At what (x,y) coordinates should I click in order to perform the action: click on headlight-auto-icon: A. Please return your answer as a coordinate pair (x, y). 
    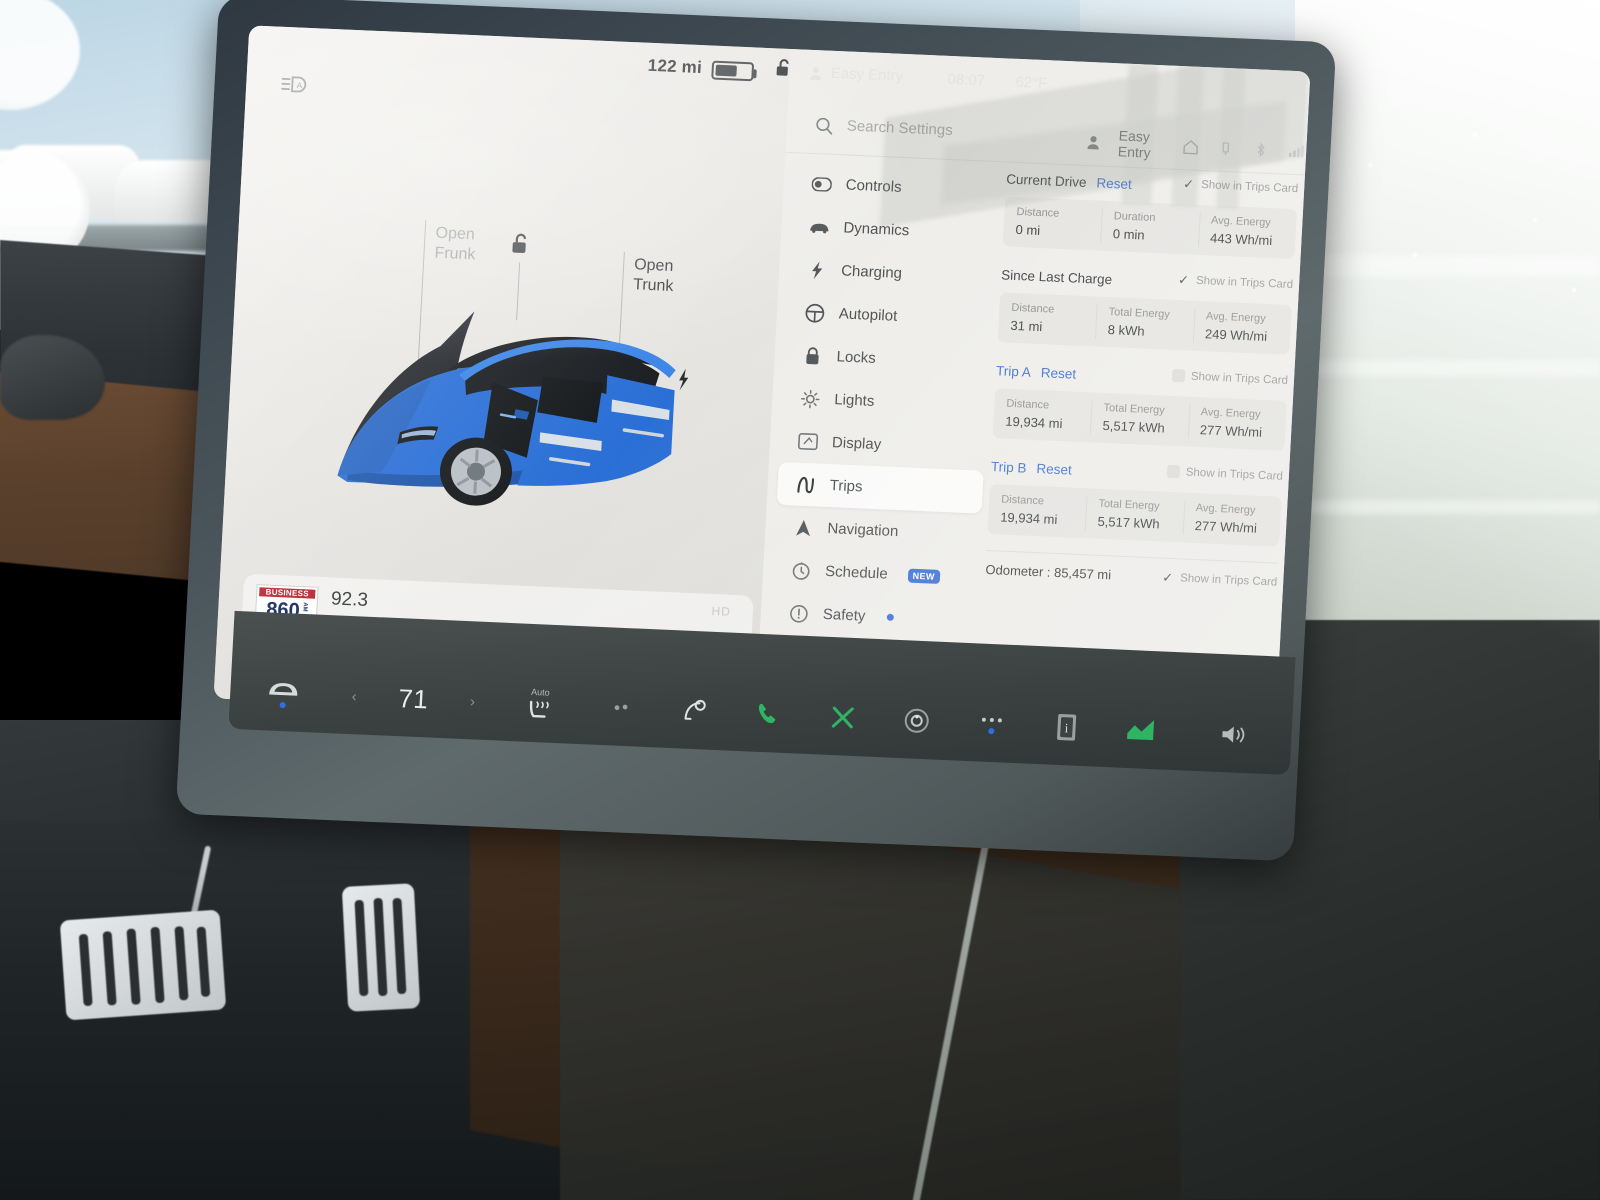
    Looking at the image, I should click on (294, 84).